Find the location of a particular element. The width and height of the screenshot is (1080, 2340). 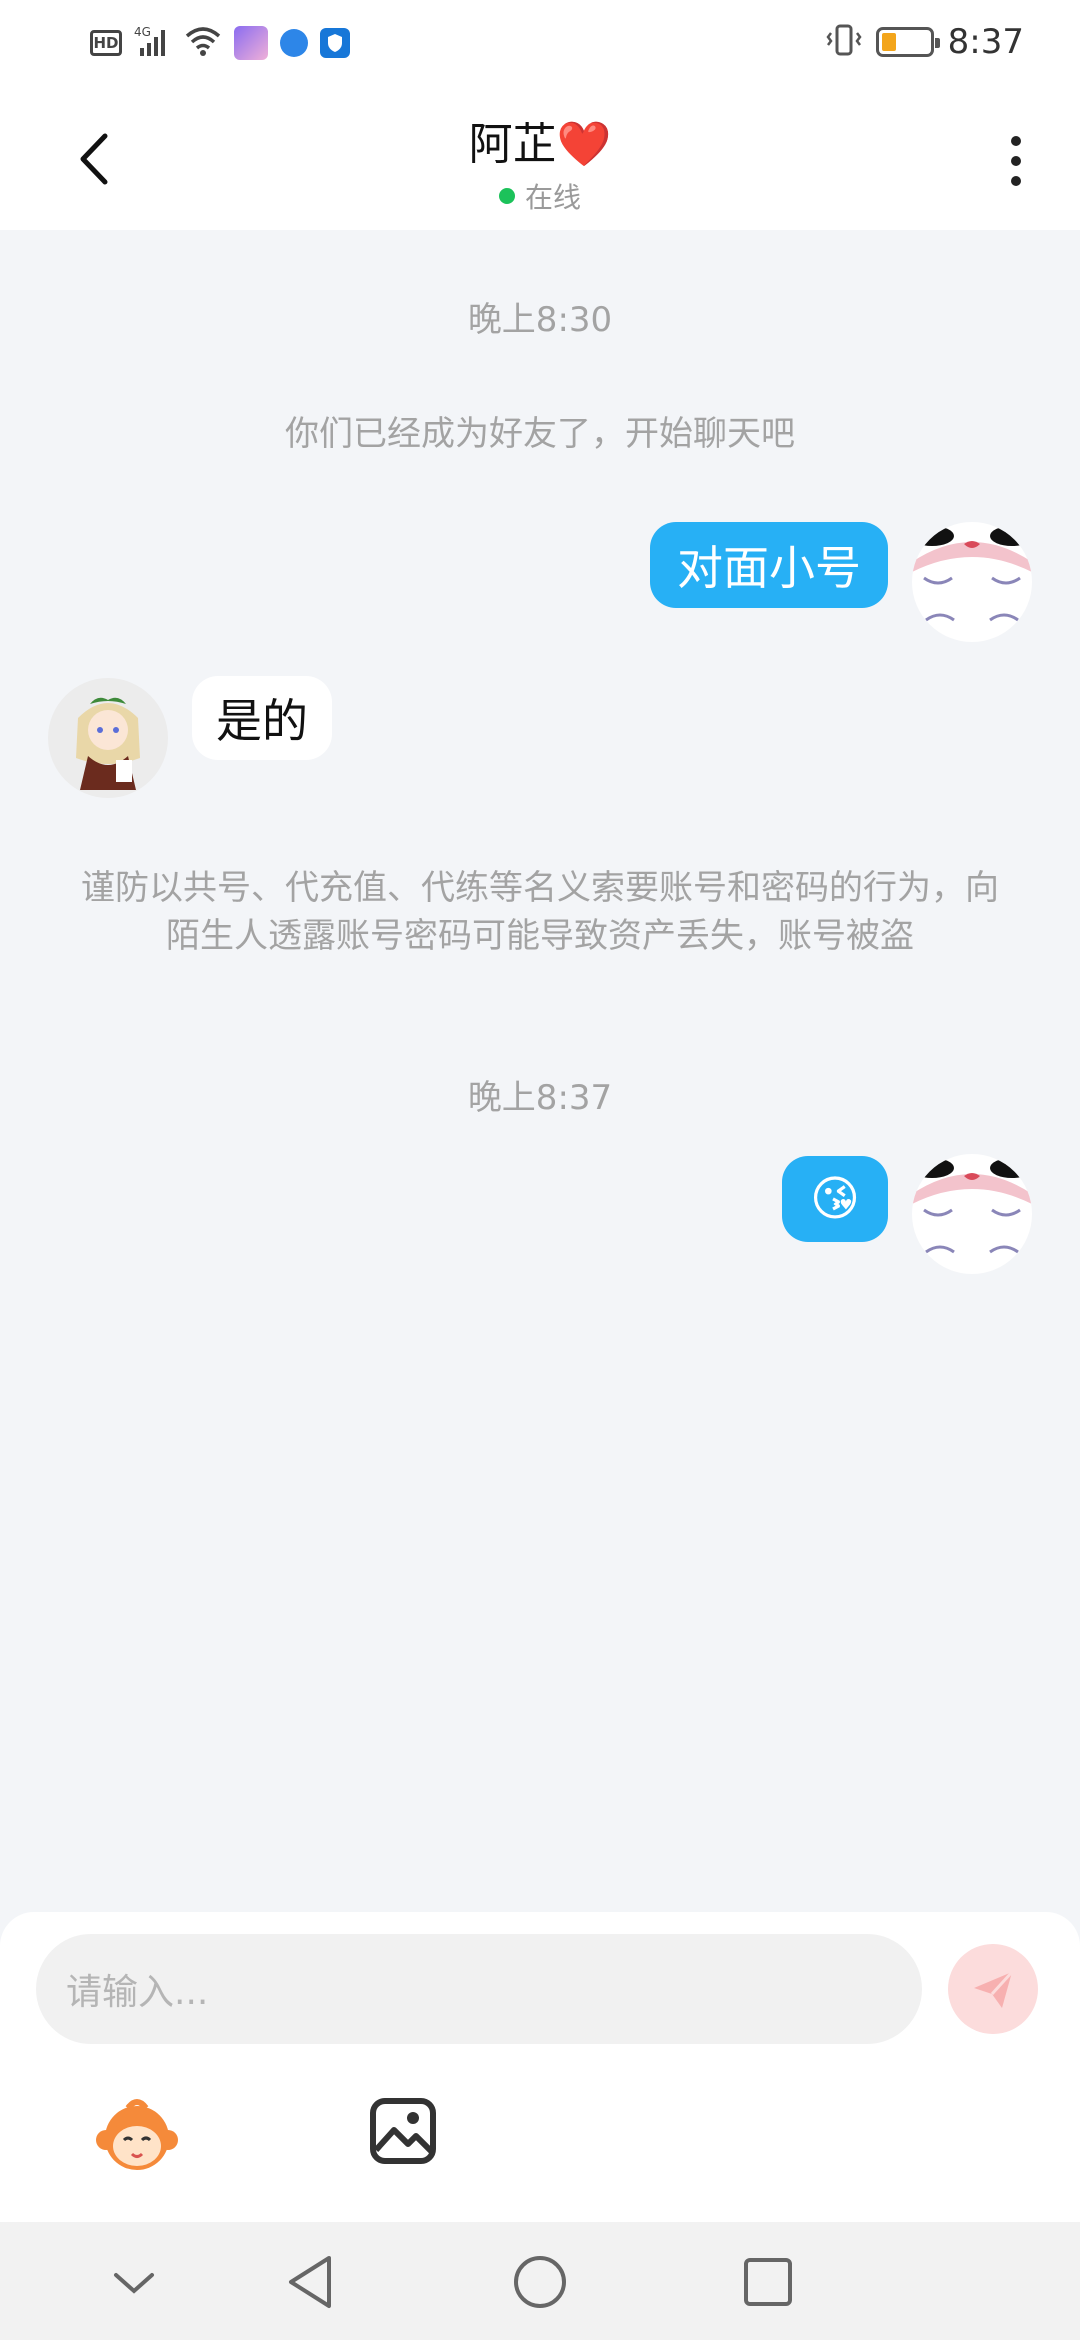

clock: 8:37 is located at coordinates (985, 42).